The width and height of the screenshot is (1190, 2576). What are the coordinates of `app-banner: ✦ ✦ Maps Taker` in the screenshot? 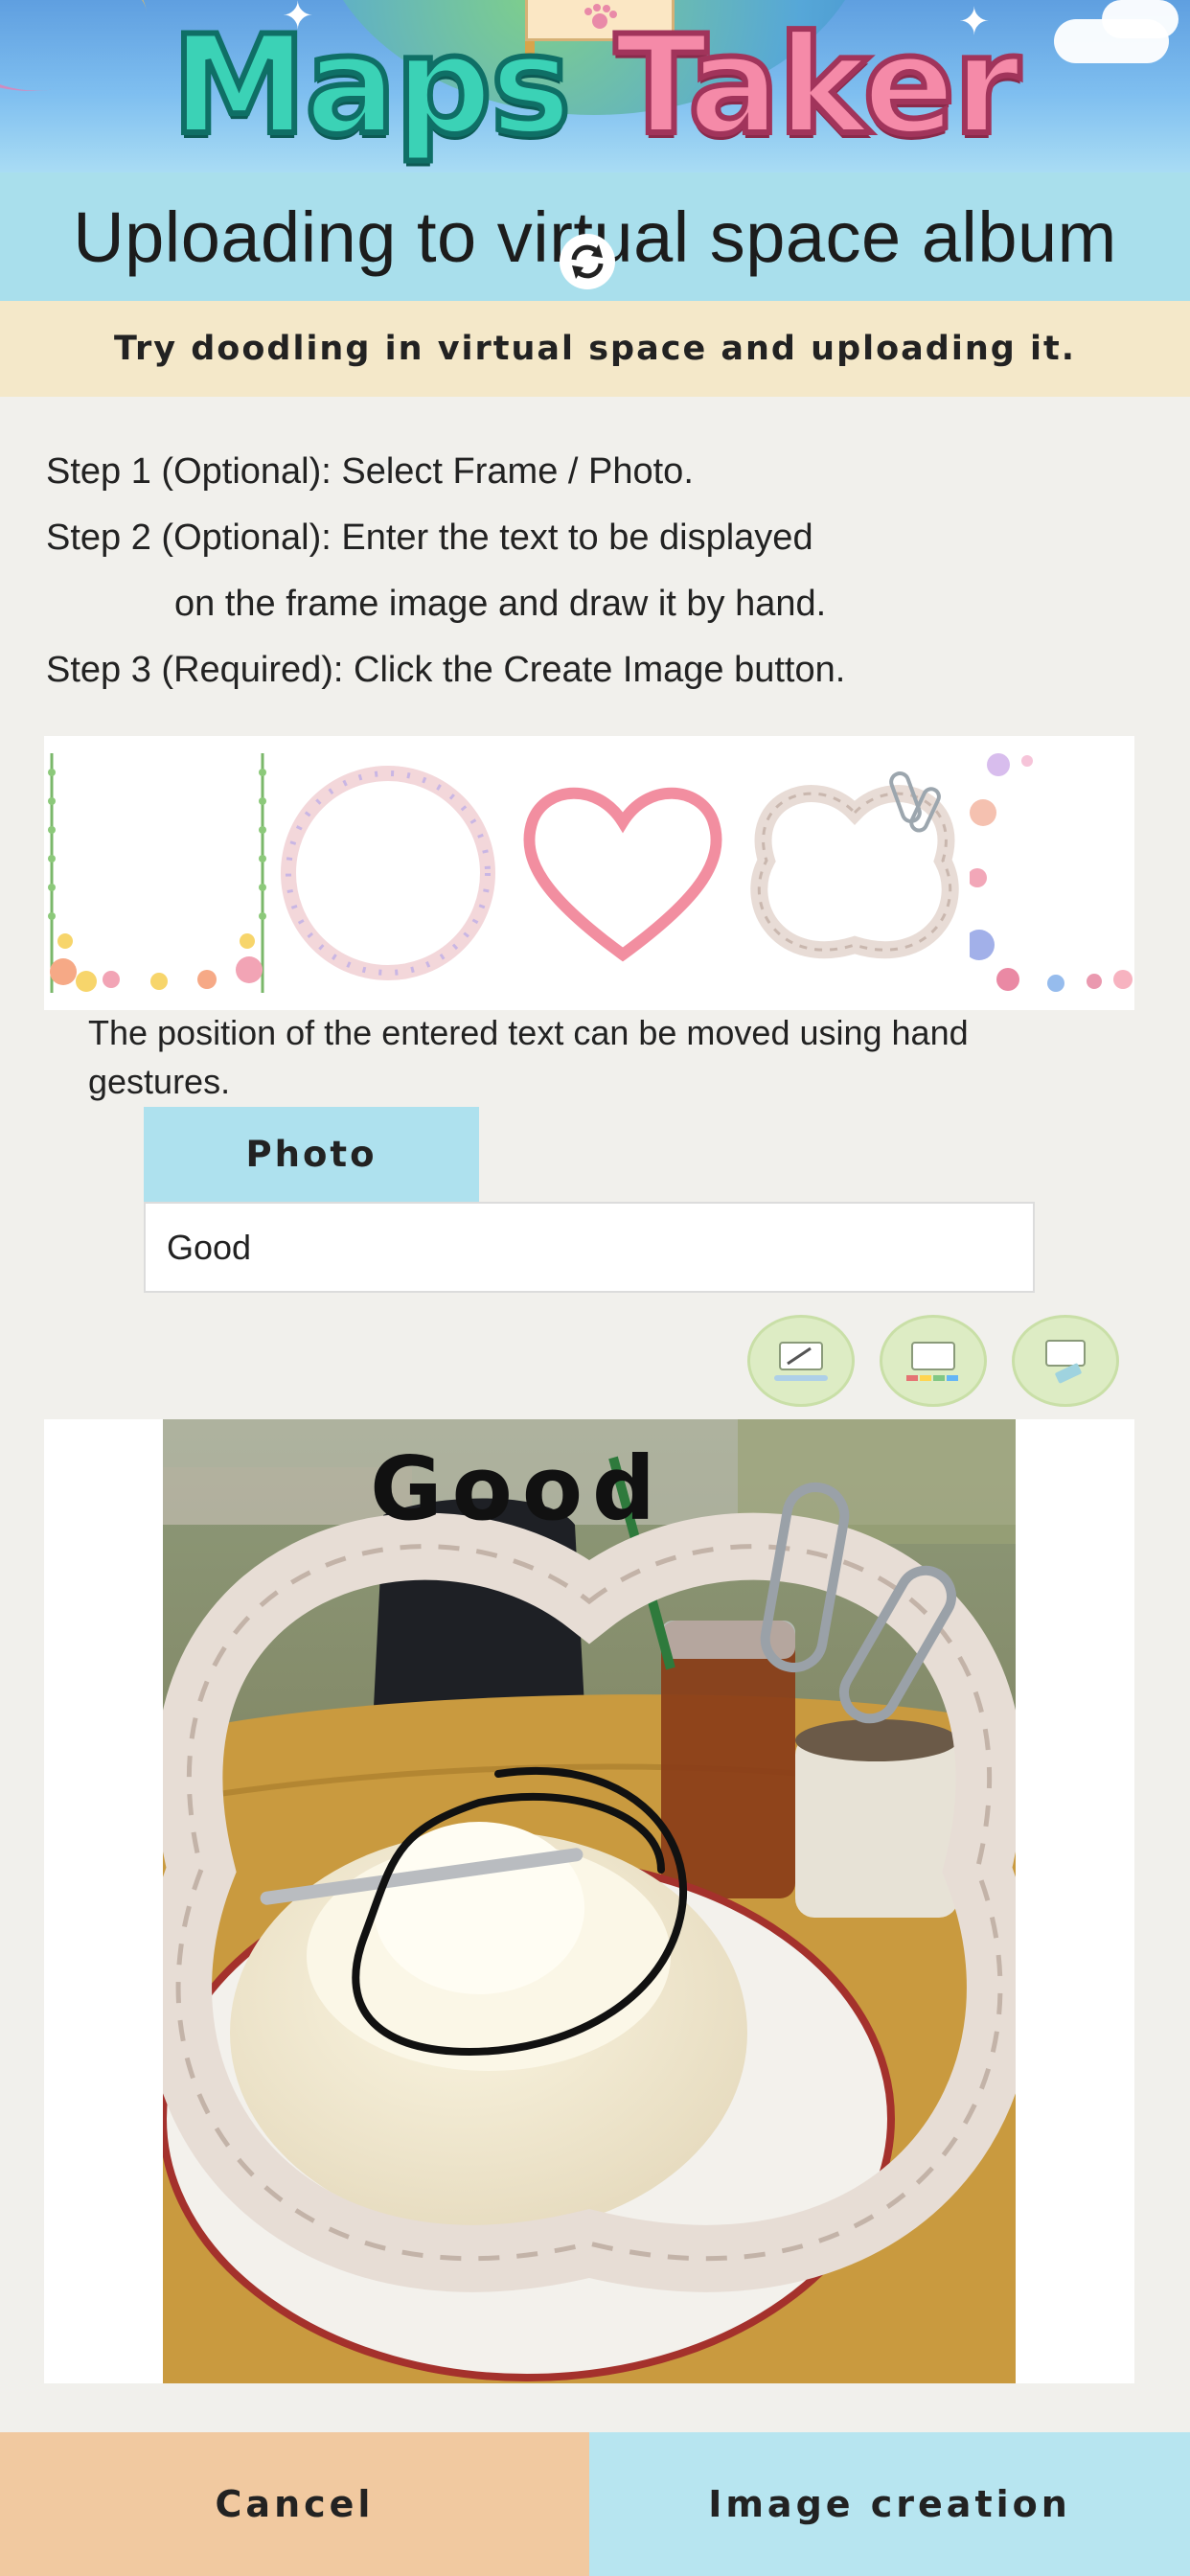 It's located at (595, 86).